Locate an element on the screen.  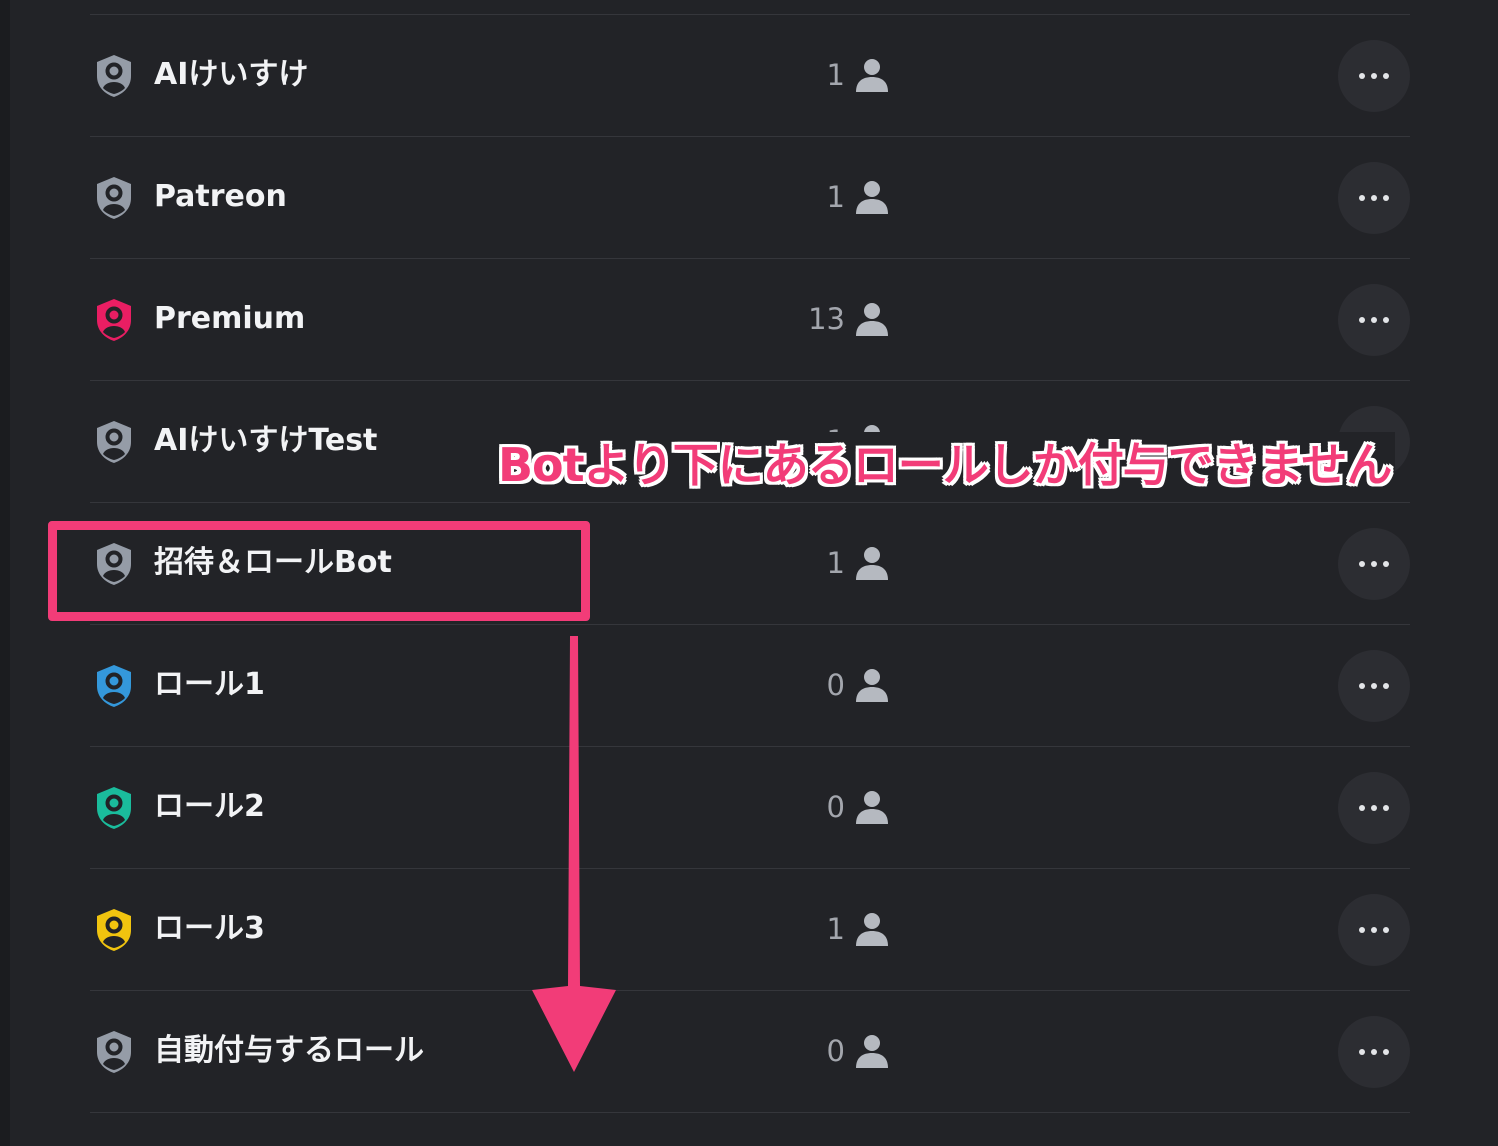
role-name: AIけいすけTest is located at coordinates (266, 440).